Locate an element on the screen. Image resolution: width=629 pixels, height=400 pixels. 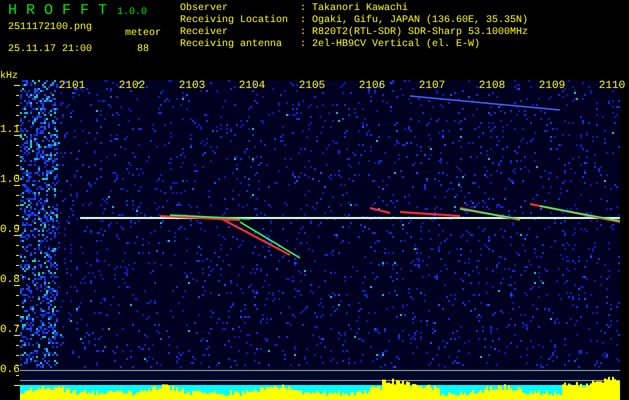
x-axis-label: 2108 is located at coordinates (492, 86).